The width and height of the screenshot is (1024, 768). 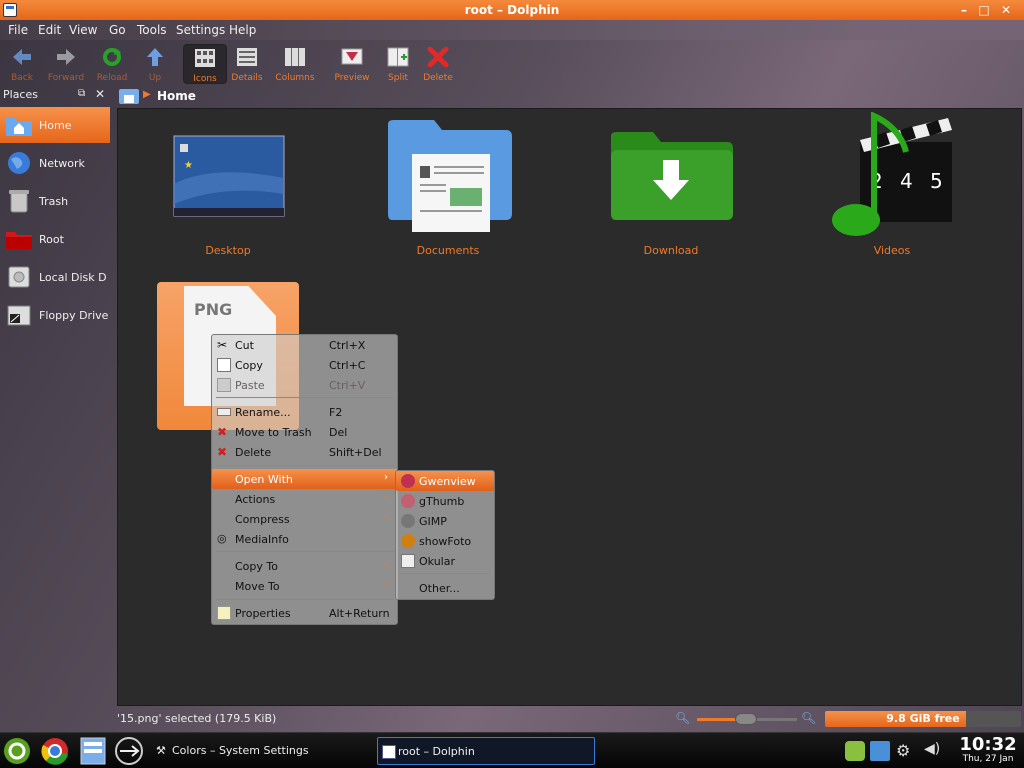 What do you see at coordinates (66, 64) in the screenshot?
I see `forward-button: Forward` at bounding box center [66, 64].